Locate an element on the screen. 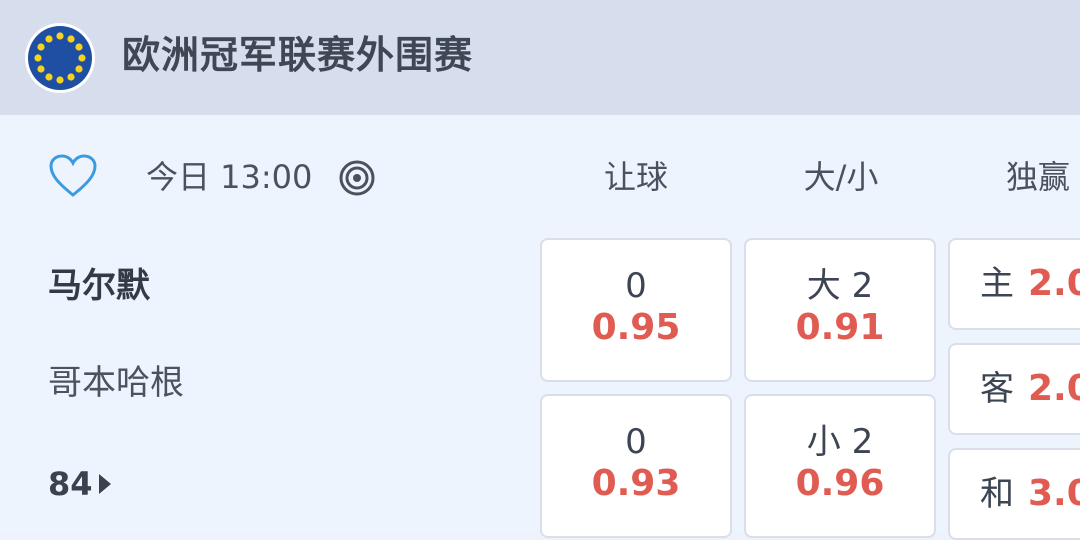 Image resolution: width=1080 pixels, height=540 pixels. one-x-two-draw-odds: 和 3.0 is located at coordinates (1014, 494).